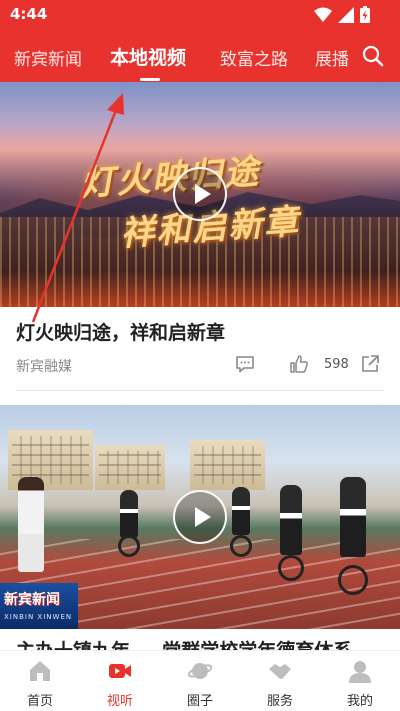 Image resolution: width=400 pixels, height=711 pixels. I want to click on comment-icon, so click(245, 364).